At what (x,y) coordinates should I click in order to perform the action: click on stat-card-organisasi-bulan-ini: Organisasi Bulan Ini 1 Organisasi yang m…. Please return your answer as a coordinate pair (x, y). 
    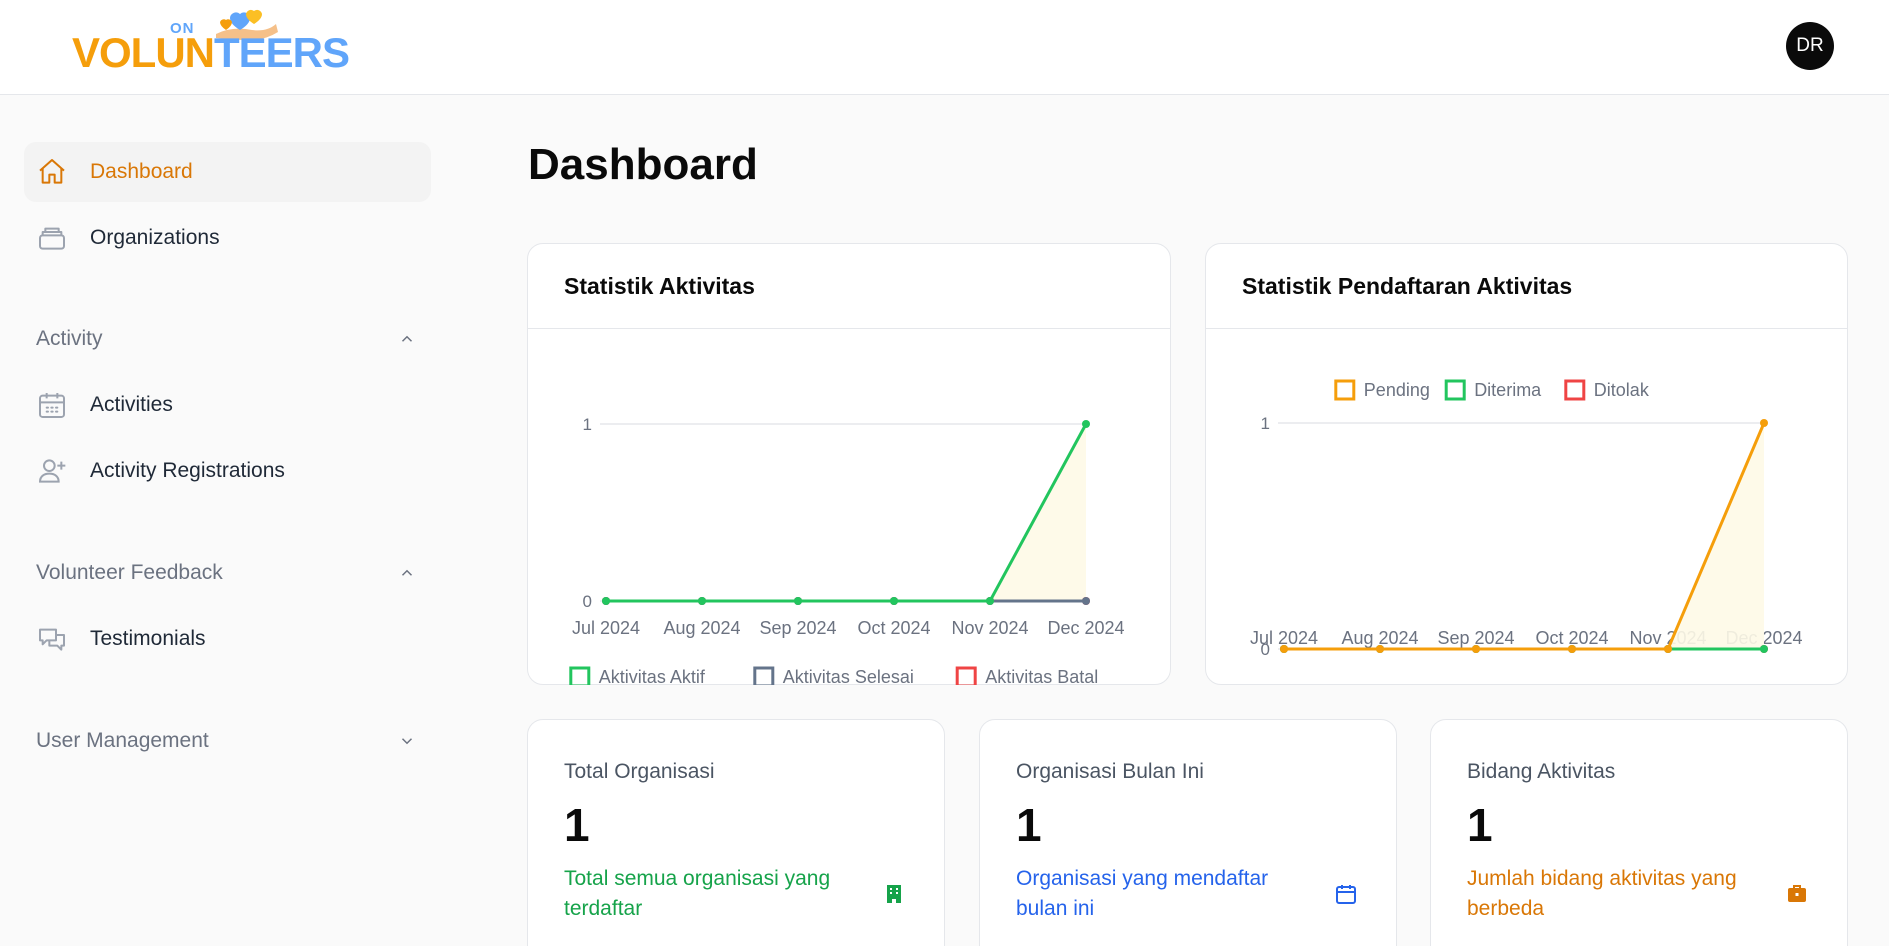
    Looking at the image, I should click on (1188, 832).